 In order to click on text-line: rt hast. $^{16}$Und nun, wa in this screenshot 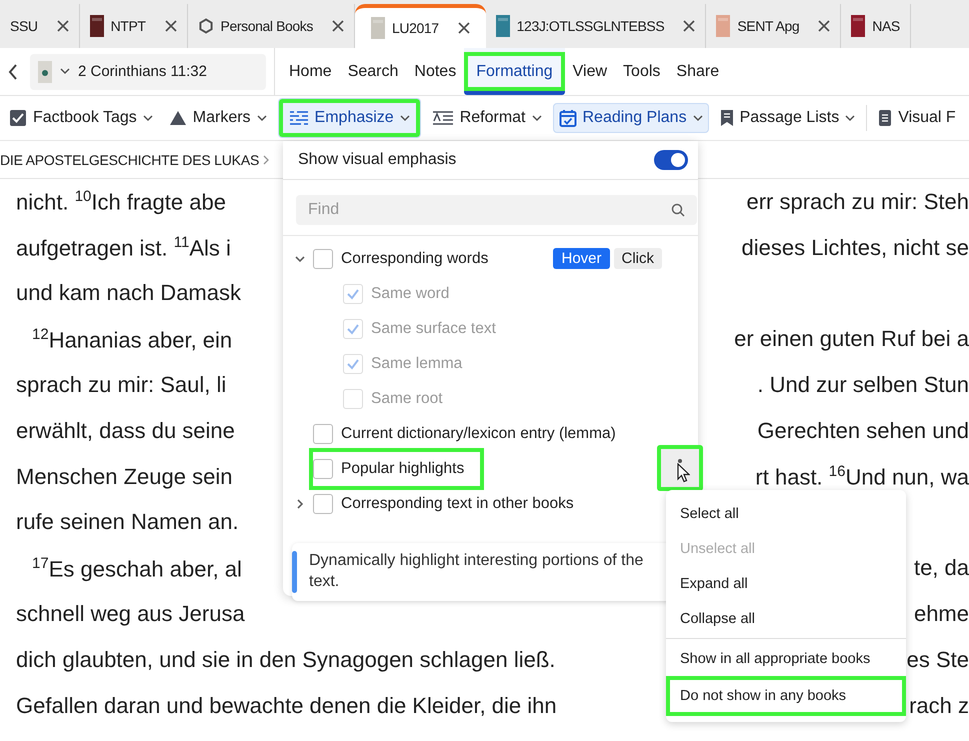, I will do `click(862, 476)`.